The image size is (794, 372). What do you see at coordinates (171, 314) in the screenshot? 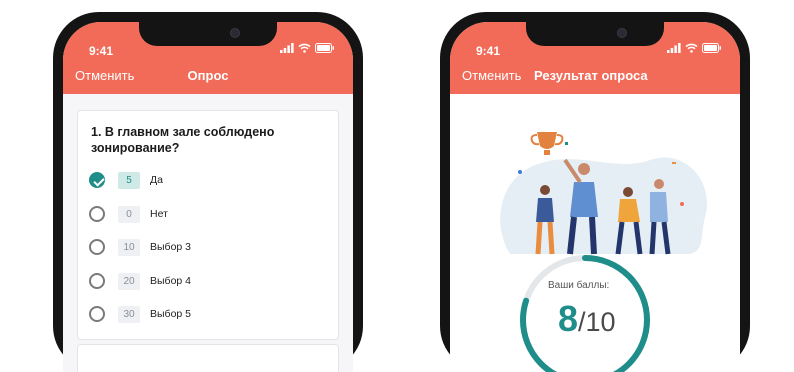
I see `option-label: Выбор 5` at bounding box center [171, 314].